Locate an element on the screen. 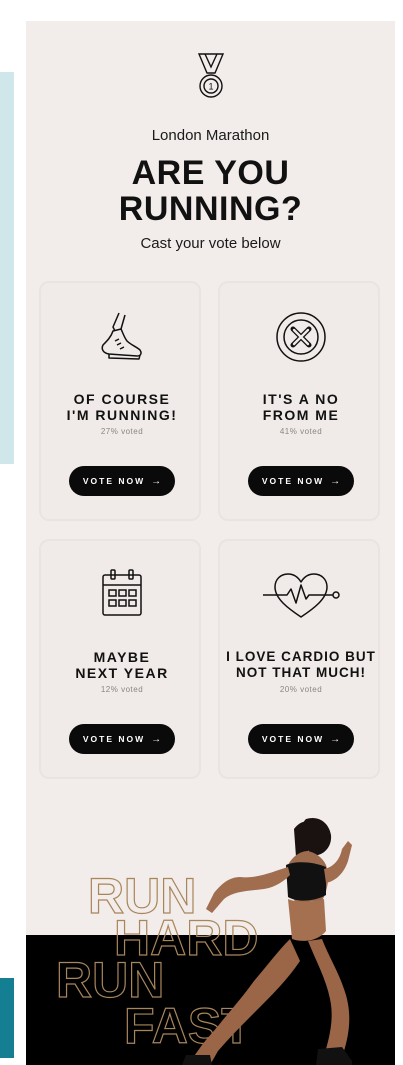 This screenshot has width=403, height=1065. page-subtitle: Cast your vote below is located at coordinates (210, 243).